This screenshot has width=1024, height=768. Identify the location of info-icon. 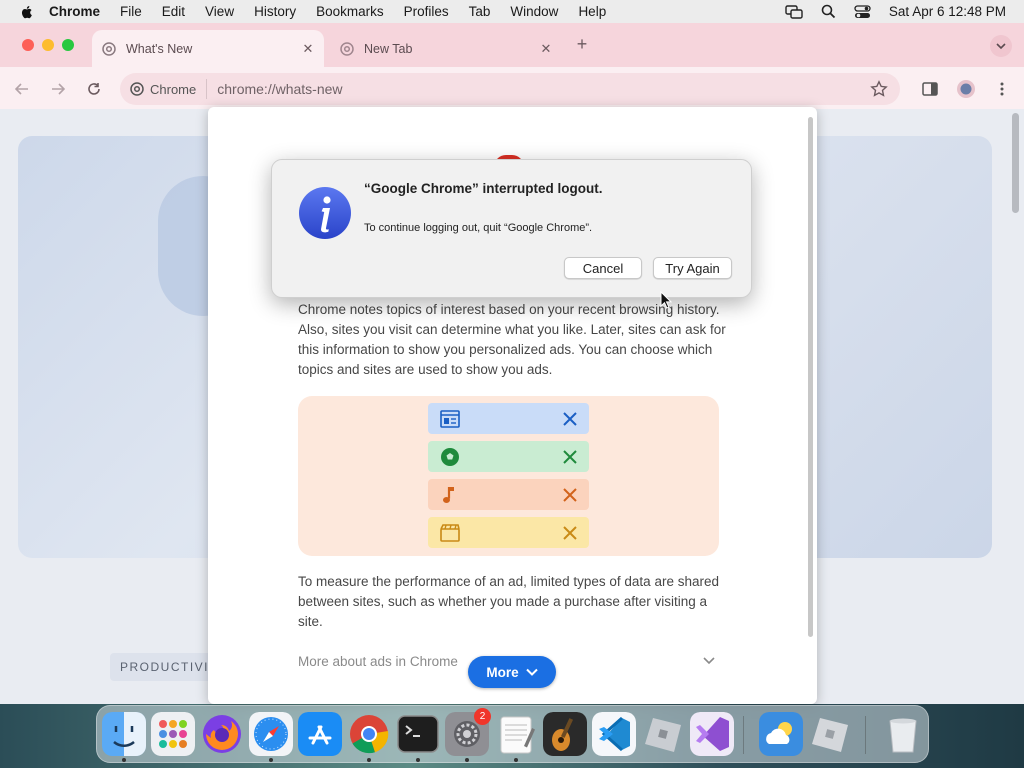
(325, 213).